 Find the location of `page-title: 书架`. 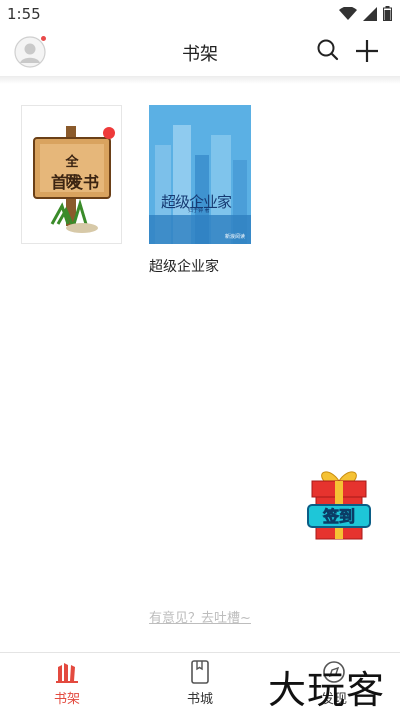

page-title: 书架 is located at coordinates (200, 54).